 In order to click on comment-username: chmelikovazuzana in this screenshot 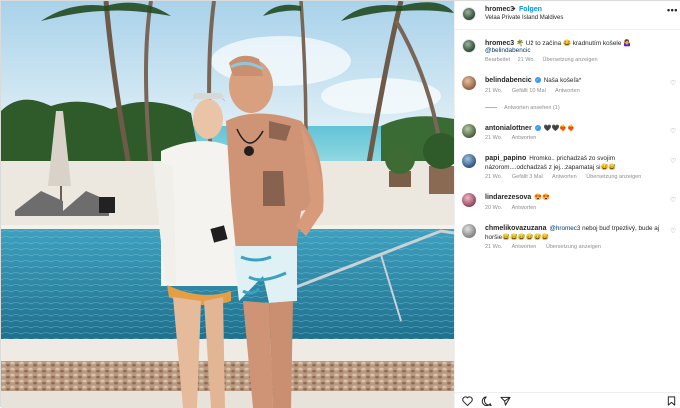, I will do `click(515, 228)`.